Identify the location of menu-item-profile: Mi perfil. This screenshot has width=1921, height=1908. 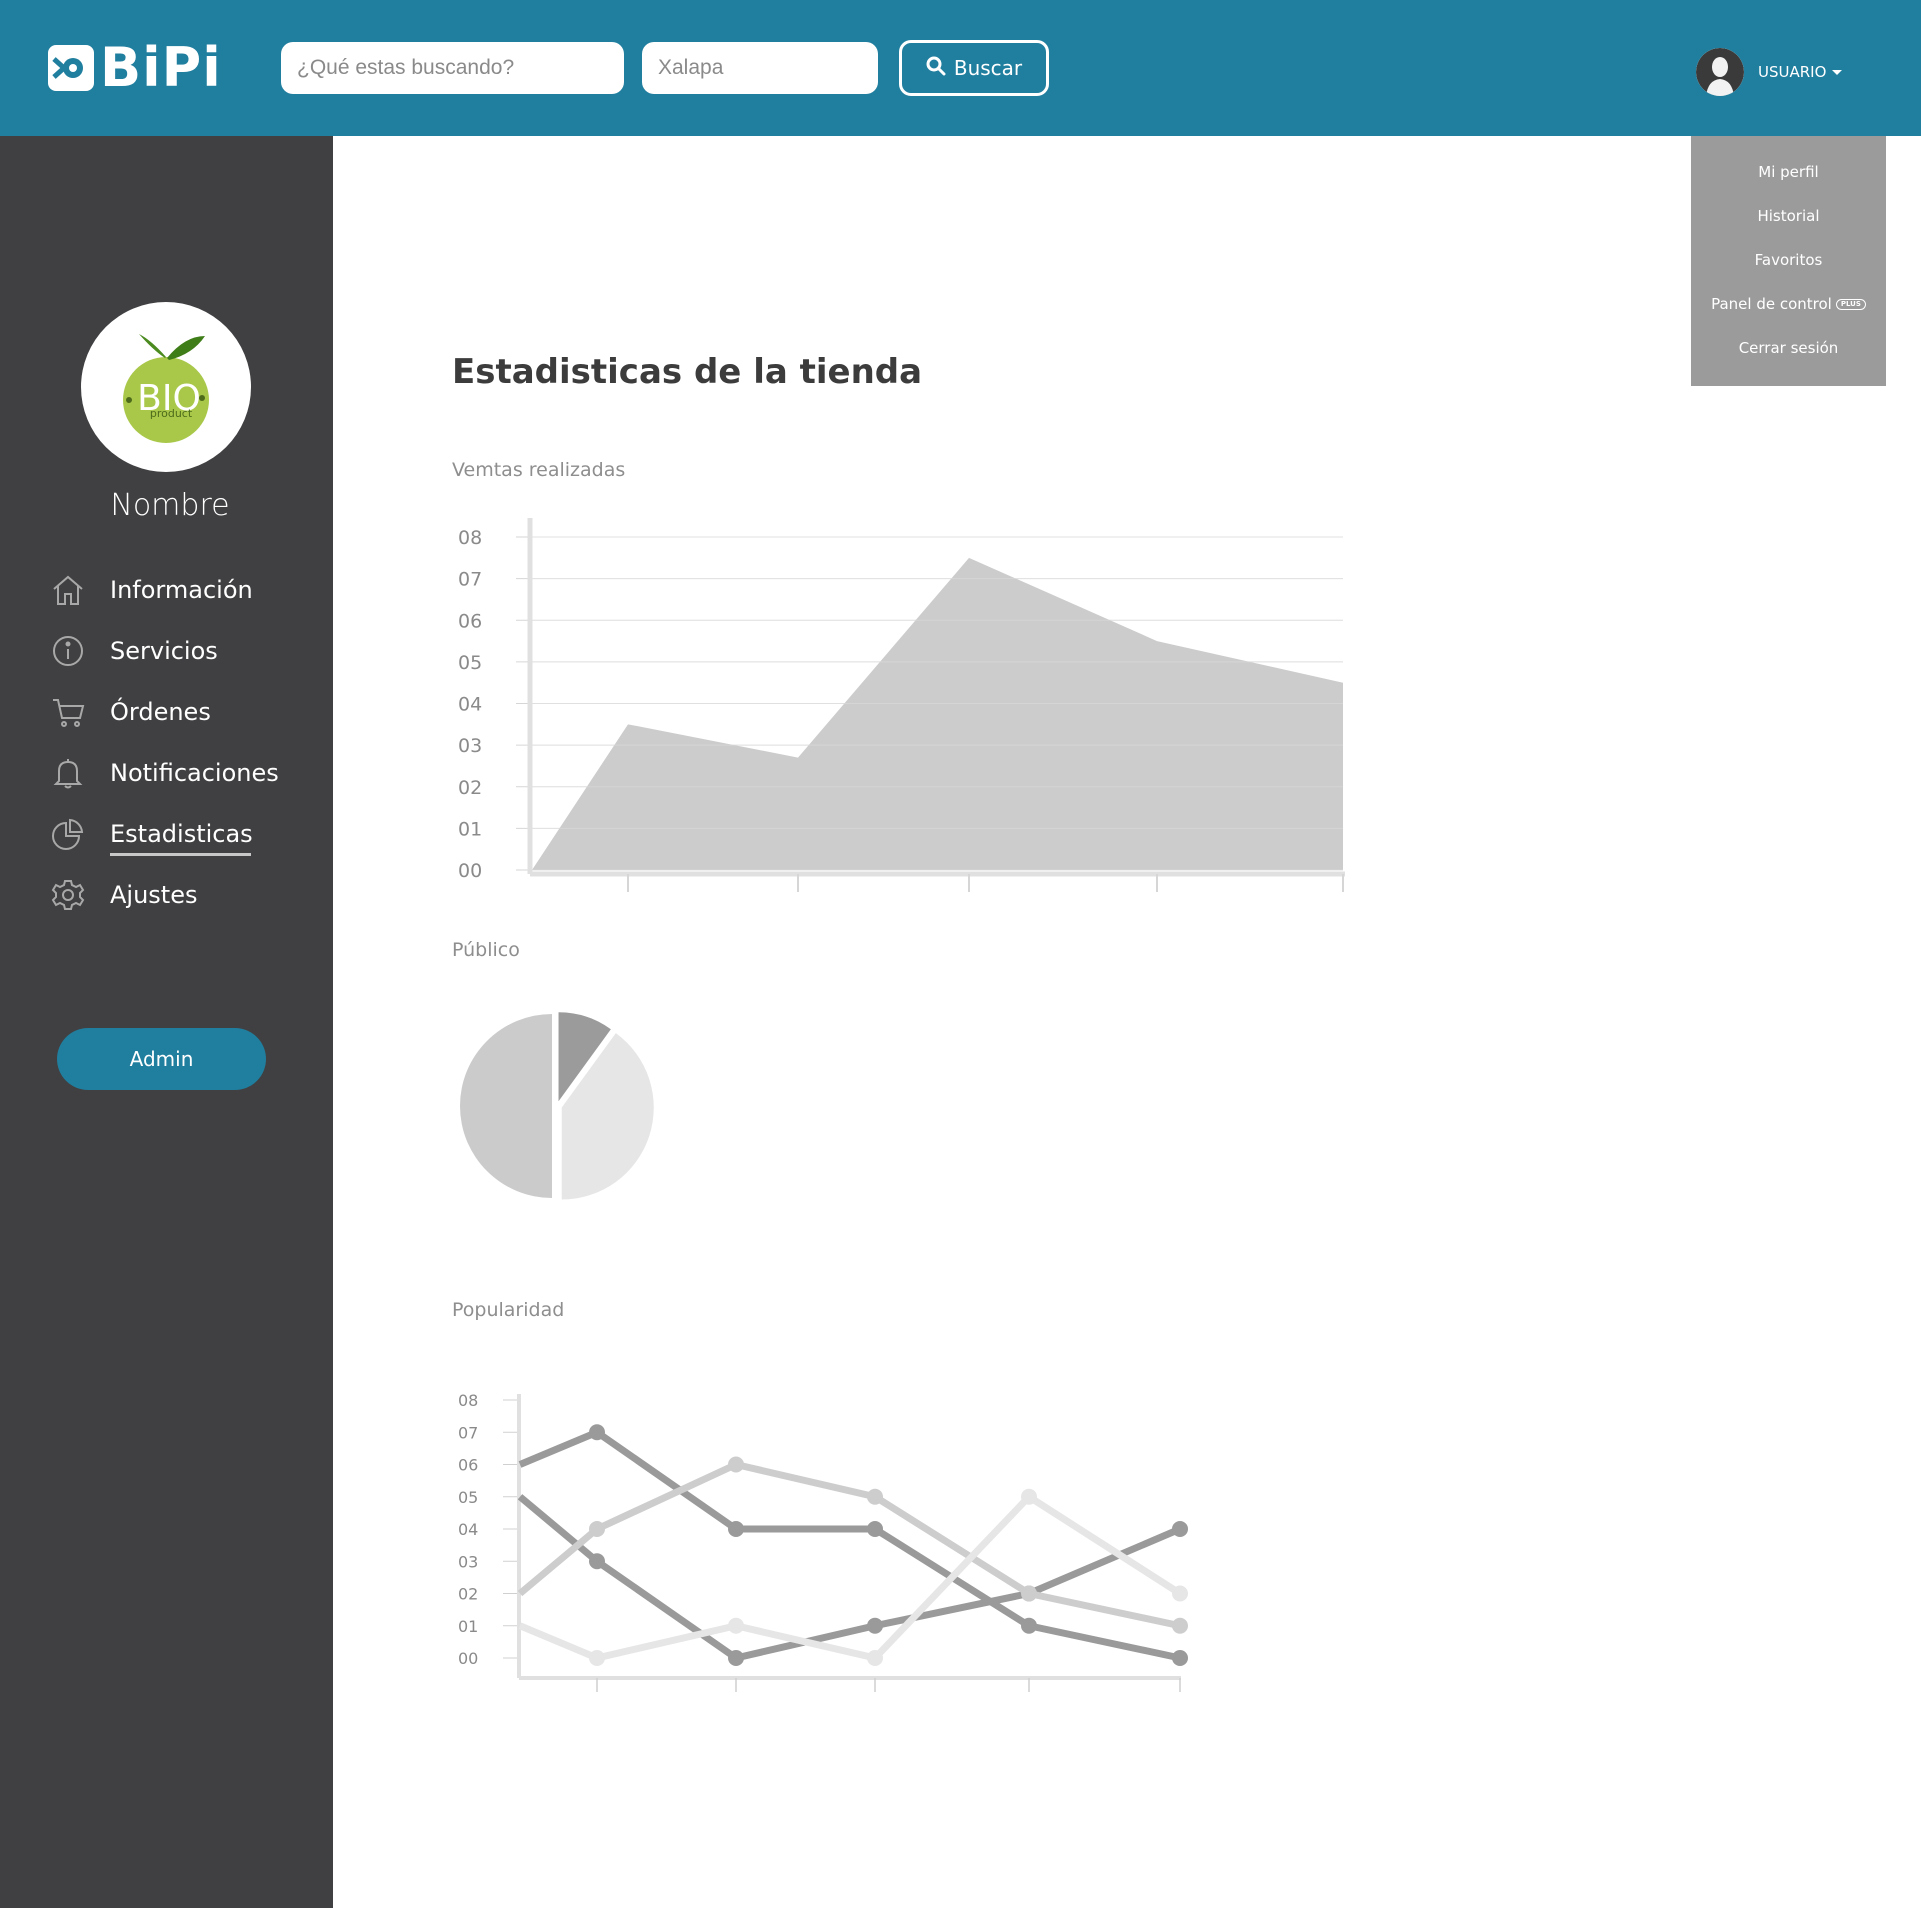
(1788, 172).